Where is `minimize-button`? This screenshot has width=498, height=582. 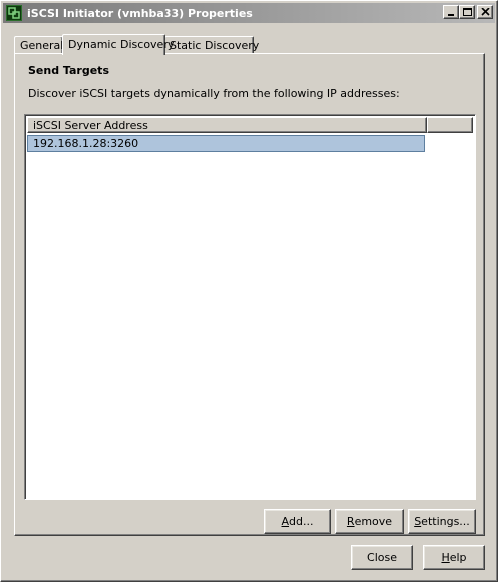 minimize-button is located at coordinates (451, 12).